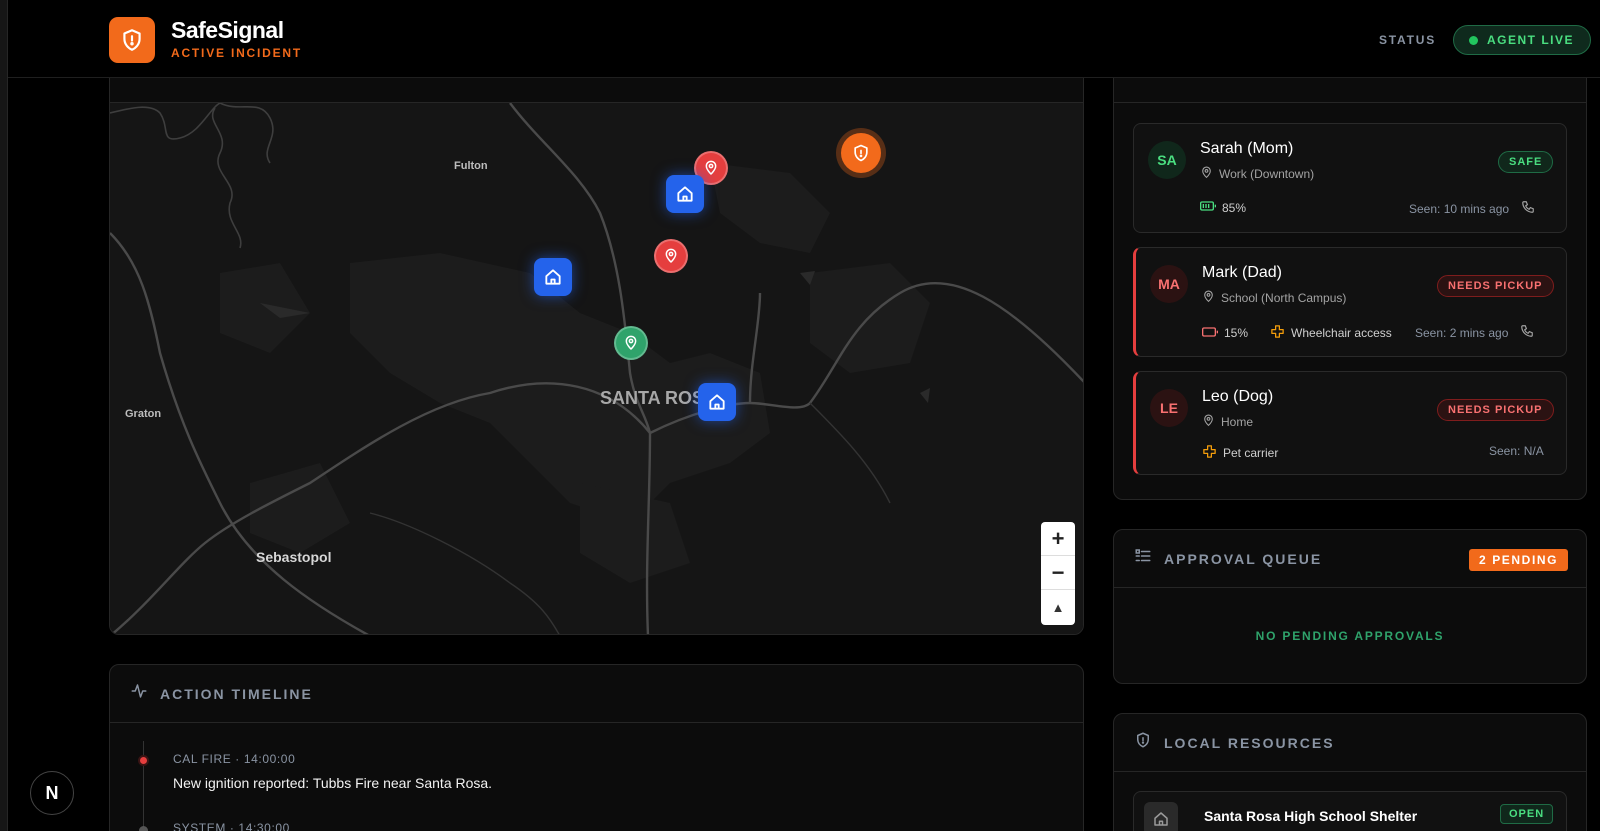 The height and width of the screenshot is (831, 1600). I want to click on resources-header: LOCAL RESOURCES, so click(1350, 743).